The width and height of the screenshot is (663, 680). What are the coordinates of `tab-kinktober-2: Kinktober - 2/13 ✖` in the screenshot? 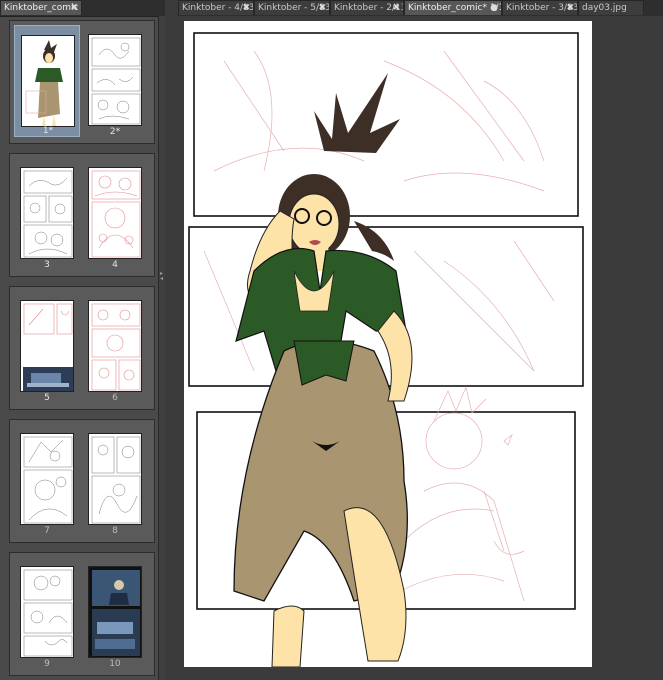 It's located at (367, 7).